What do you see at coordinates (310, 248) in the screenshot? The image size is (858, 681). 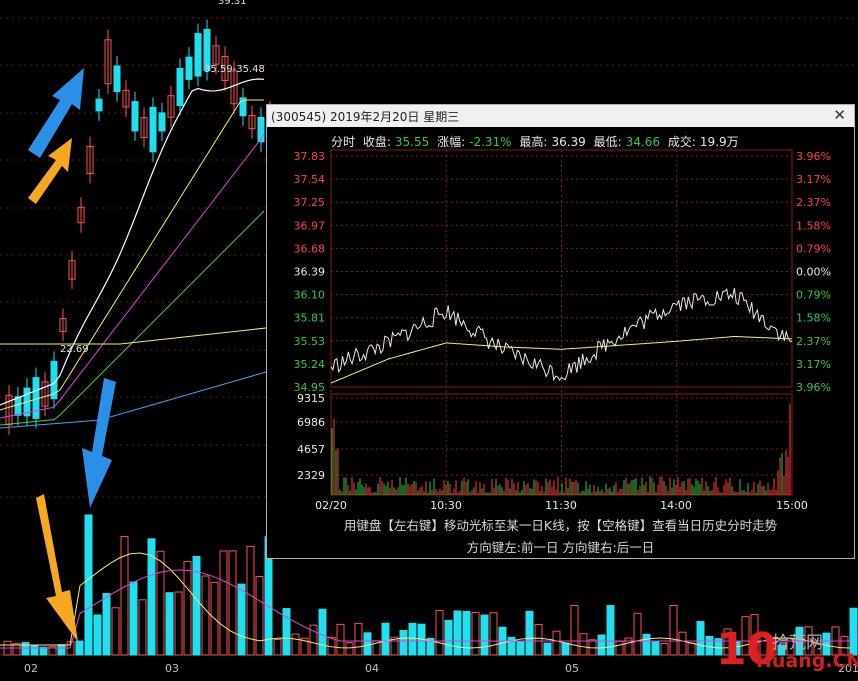 I see `price-tick: 36.68` at bounding box center [310, 248].